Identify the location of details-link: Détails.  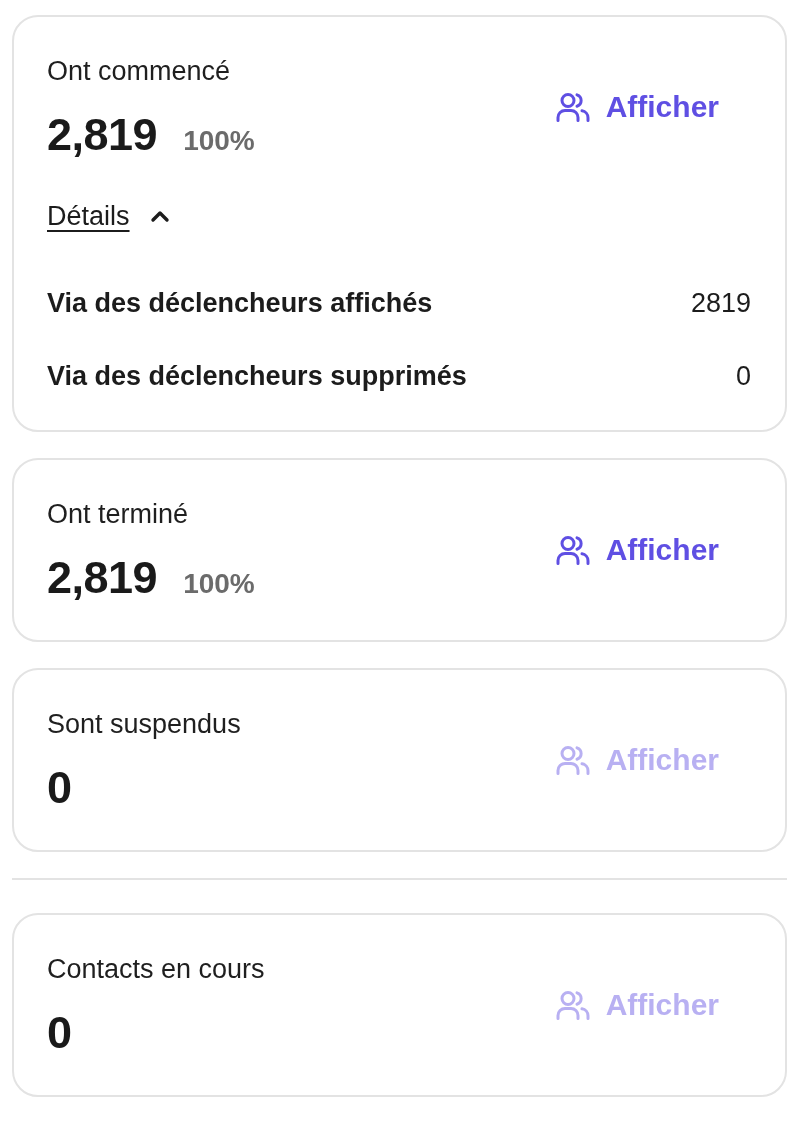
(88, 216).